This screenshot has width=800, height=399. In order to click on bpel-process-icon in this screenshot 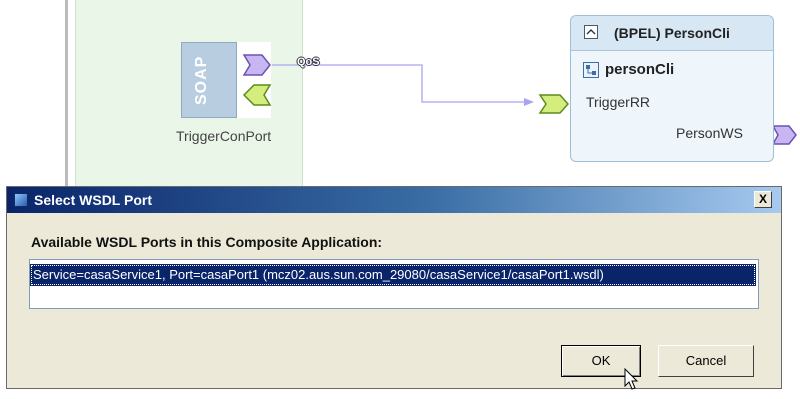, I will do `click(591, 70)`.